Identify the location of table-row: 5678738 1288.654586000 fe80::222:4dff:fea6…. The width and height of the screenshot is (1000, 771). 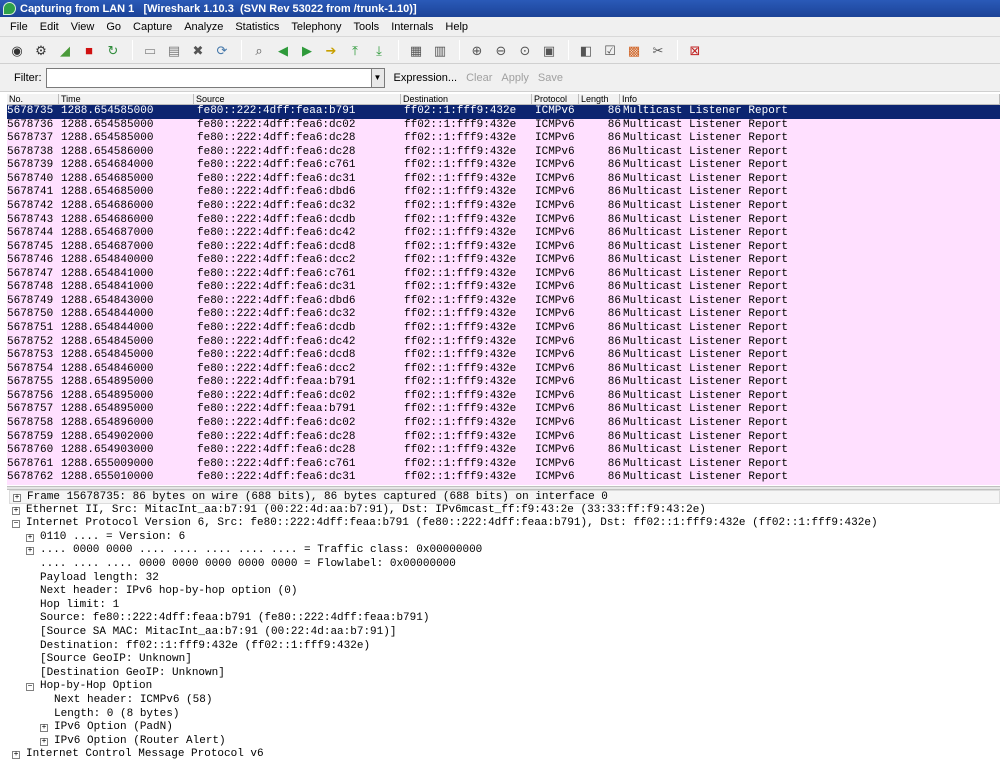
(503, 152).